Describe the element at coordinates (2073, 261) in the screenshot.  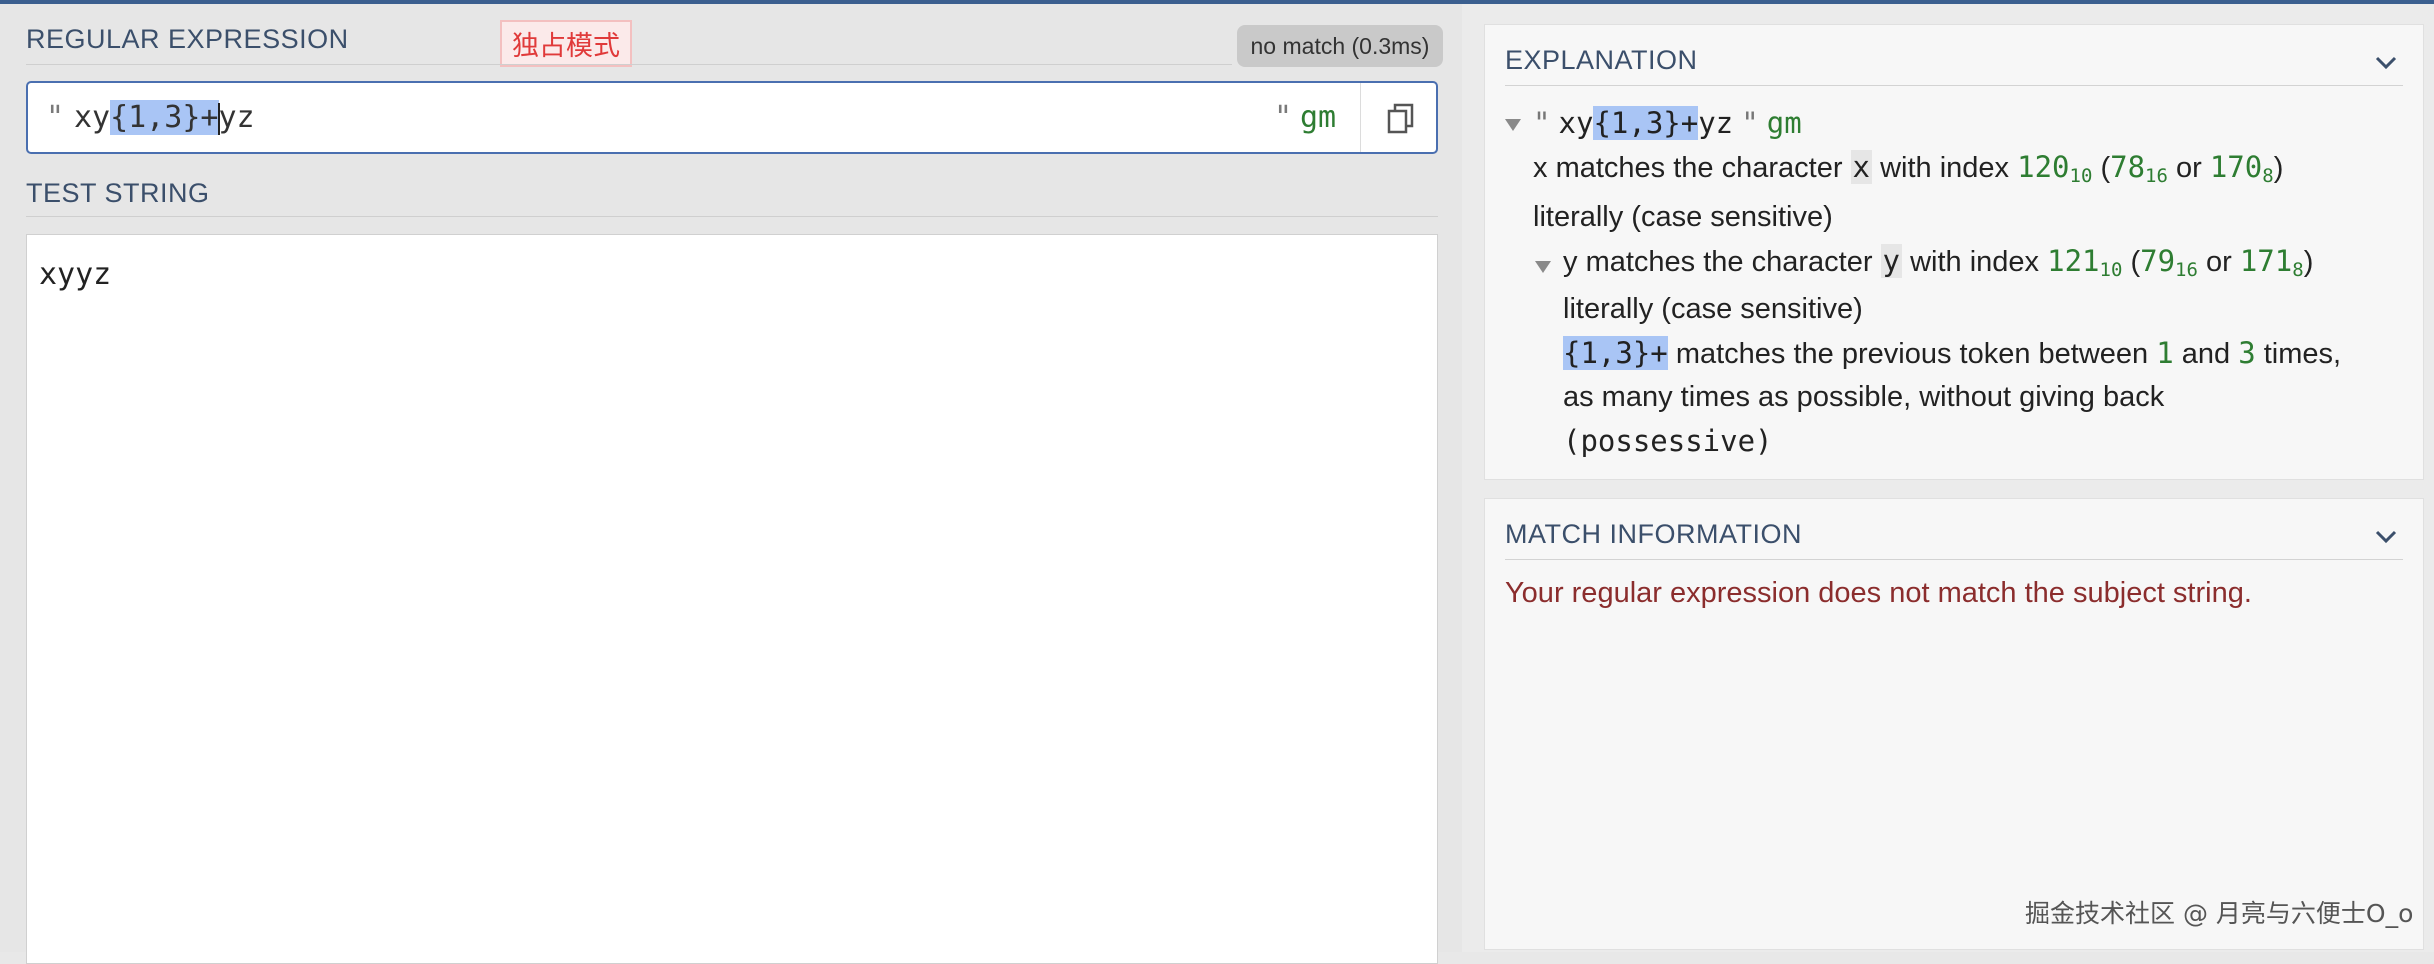
I see `y-dec: 121` at that location.